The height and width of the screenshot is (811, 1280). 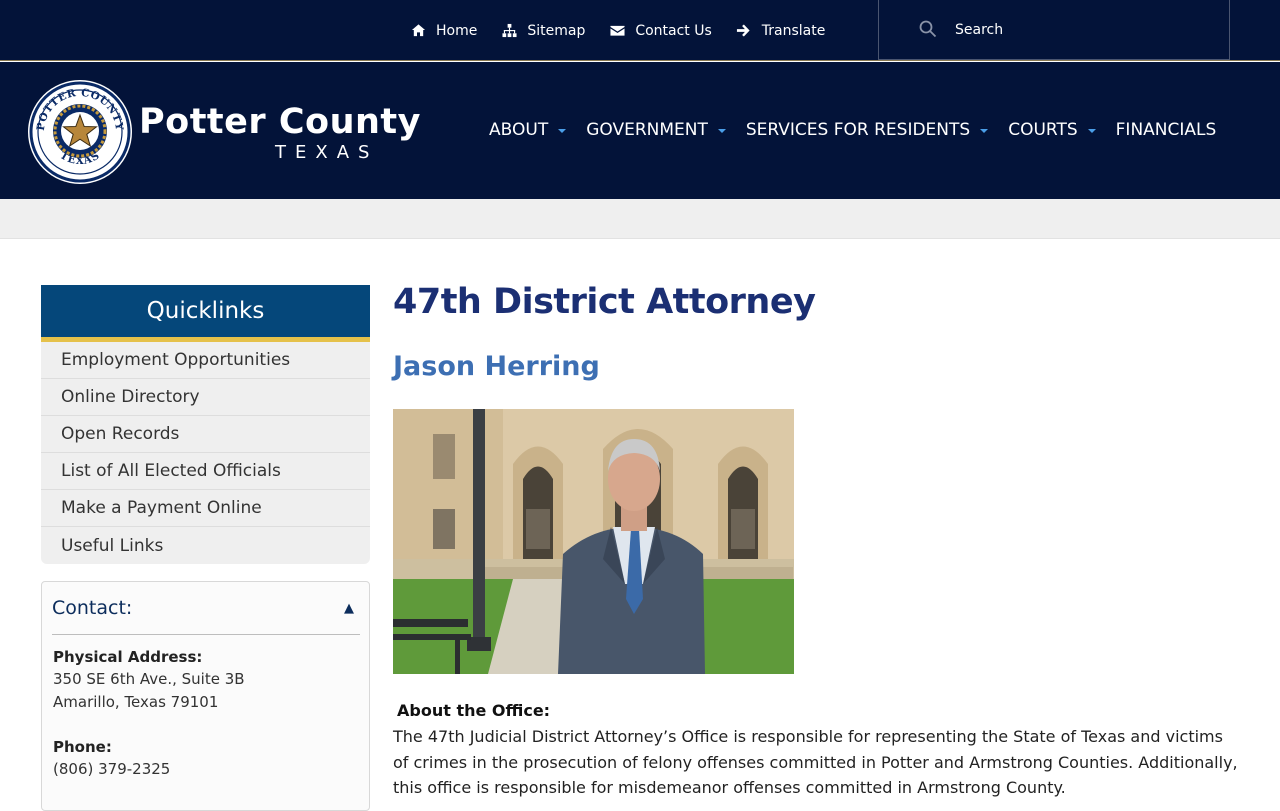 What do you see at coordinates (80, 132) in the screenshot?
I see `county-seal-logo: POTTER COUNTY TEXAS` at bounding box center [80, 132].